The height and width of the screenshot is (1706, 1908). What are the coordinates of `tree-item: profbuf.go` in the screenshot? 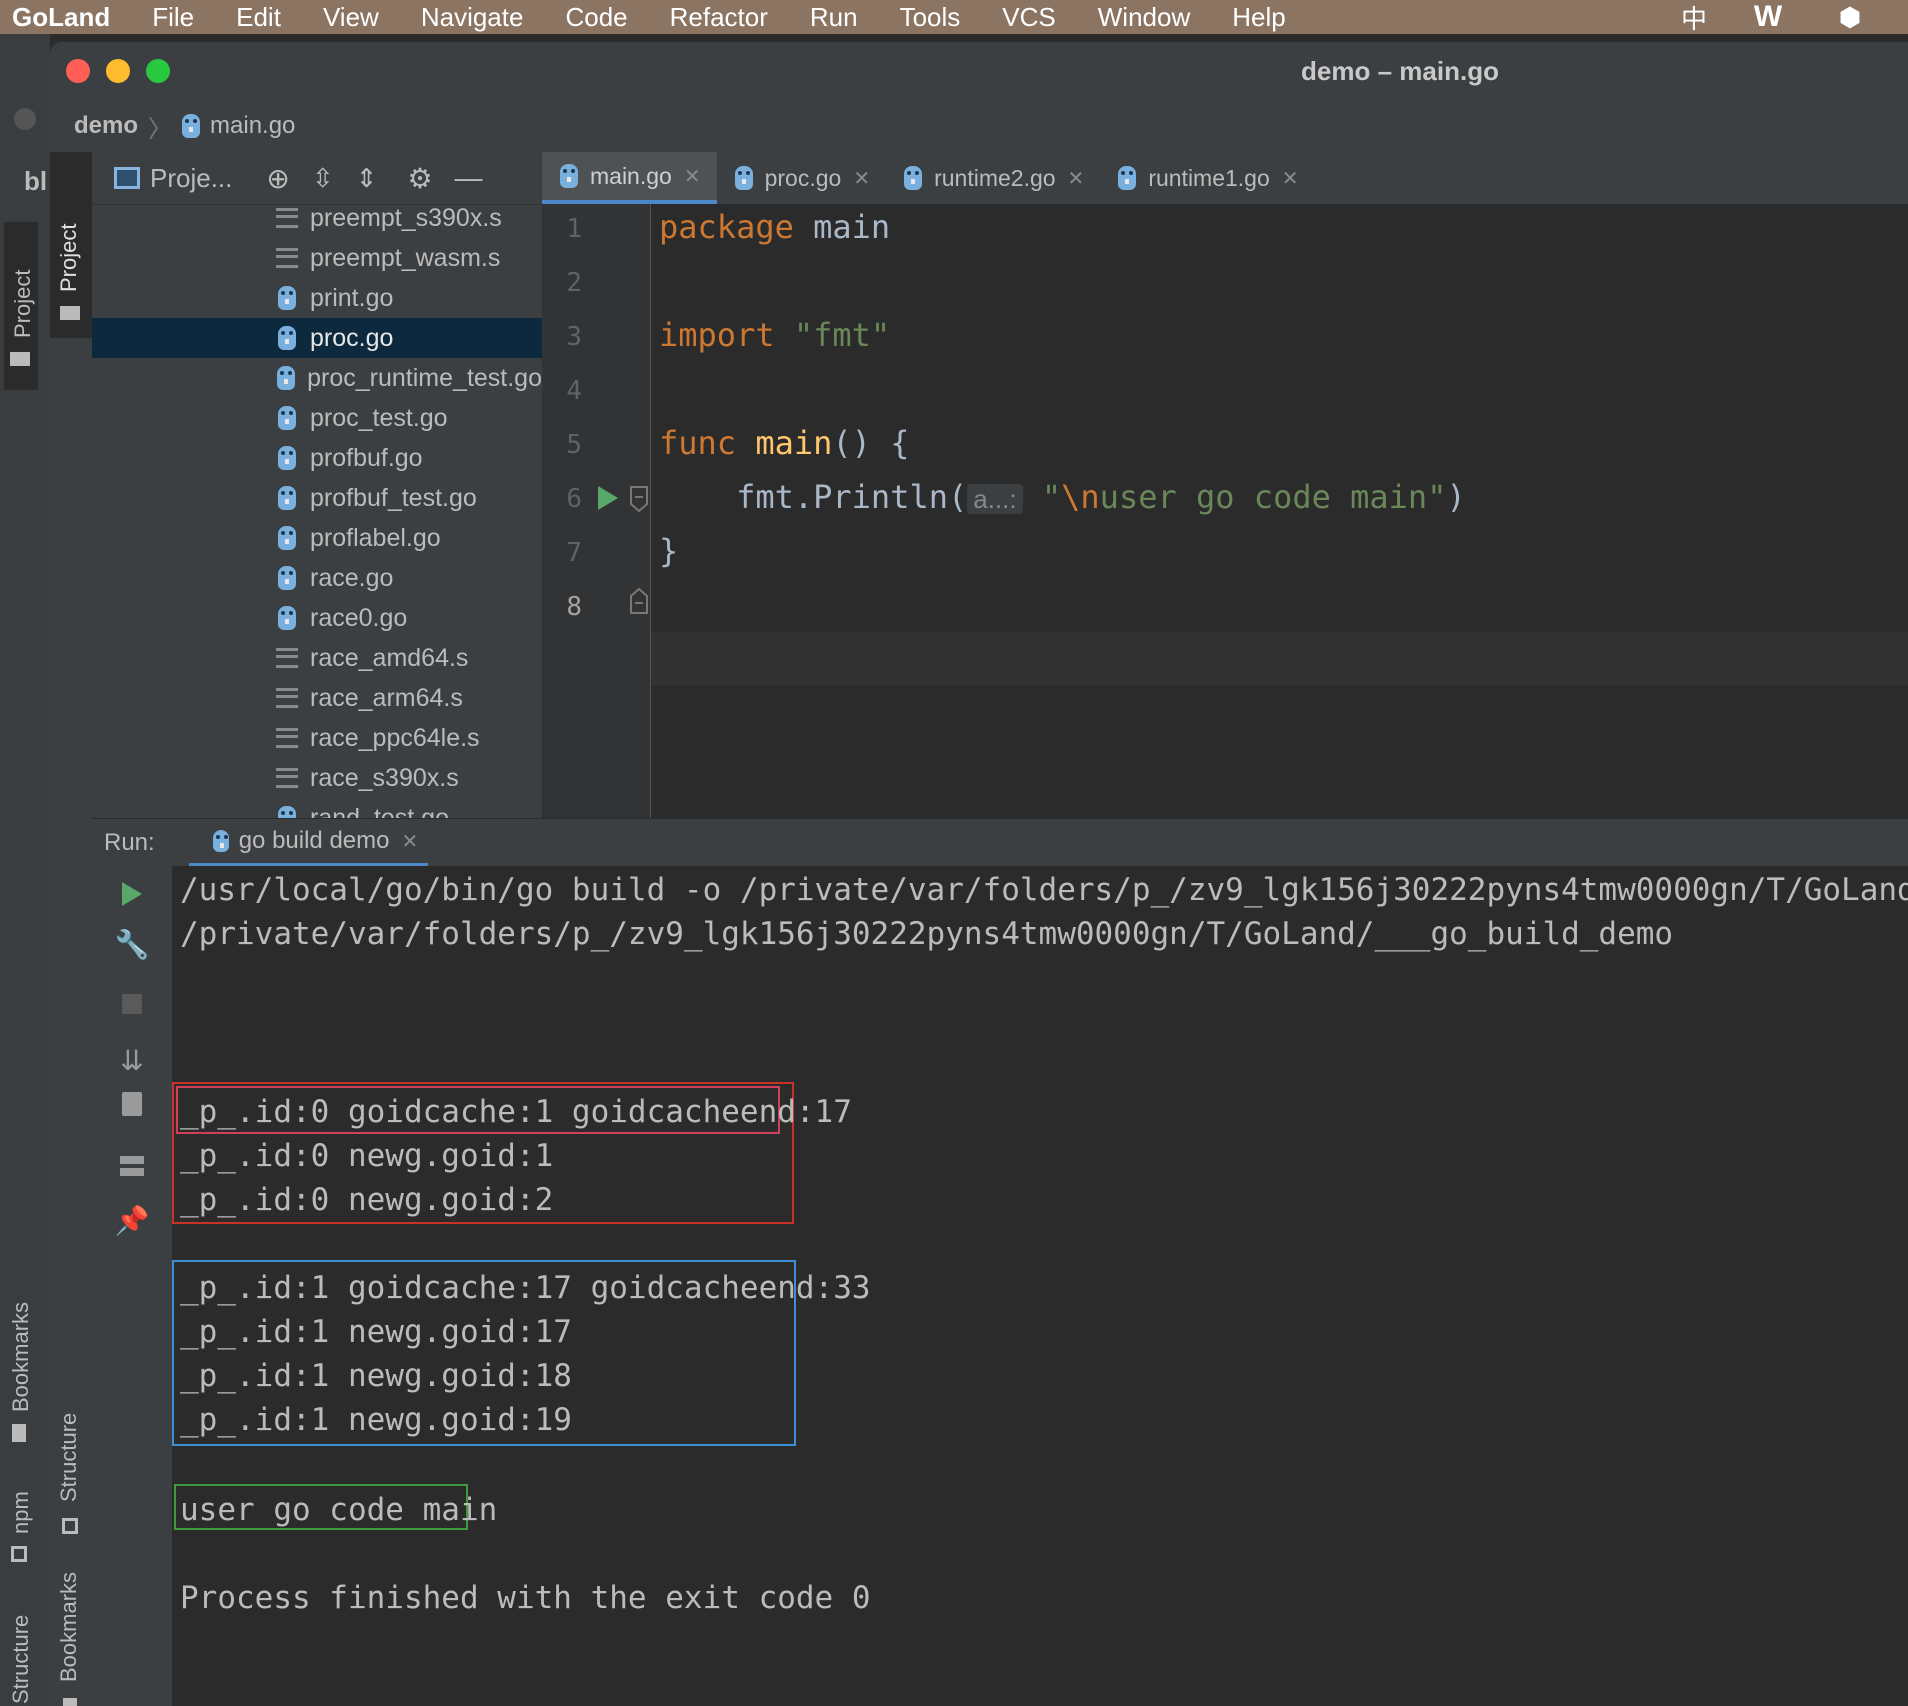 It's located at (317, 458).